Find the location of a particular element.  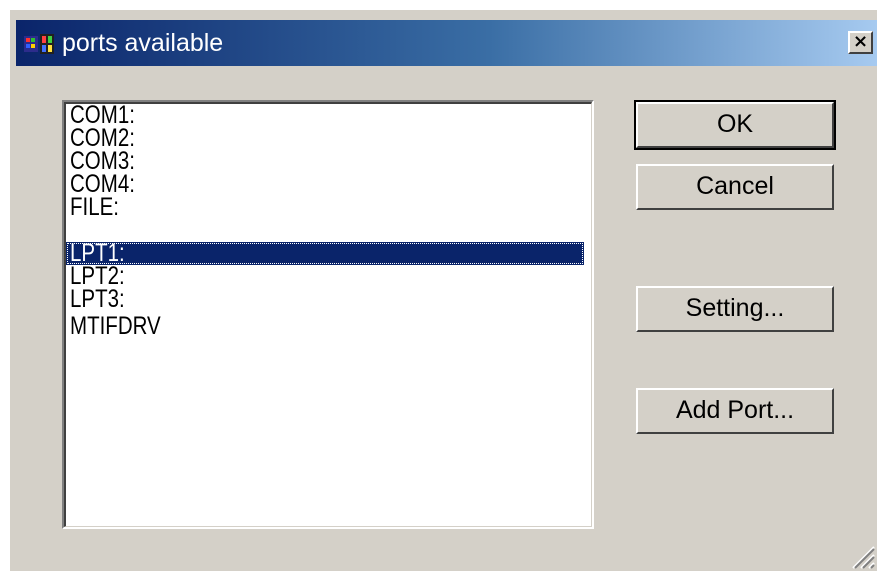

title-bar: ports available × is located at coordinates (446, 43).